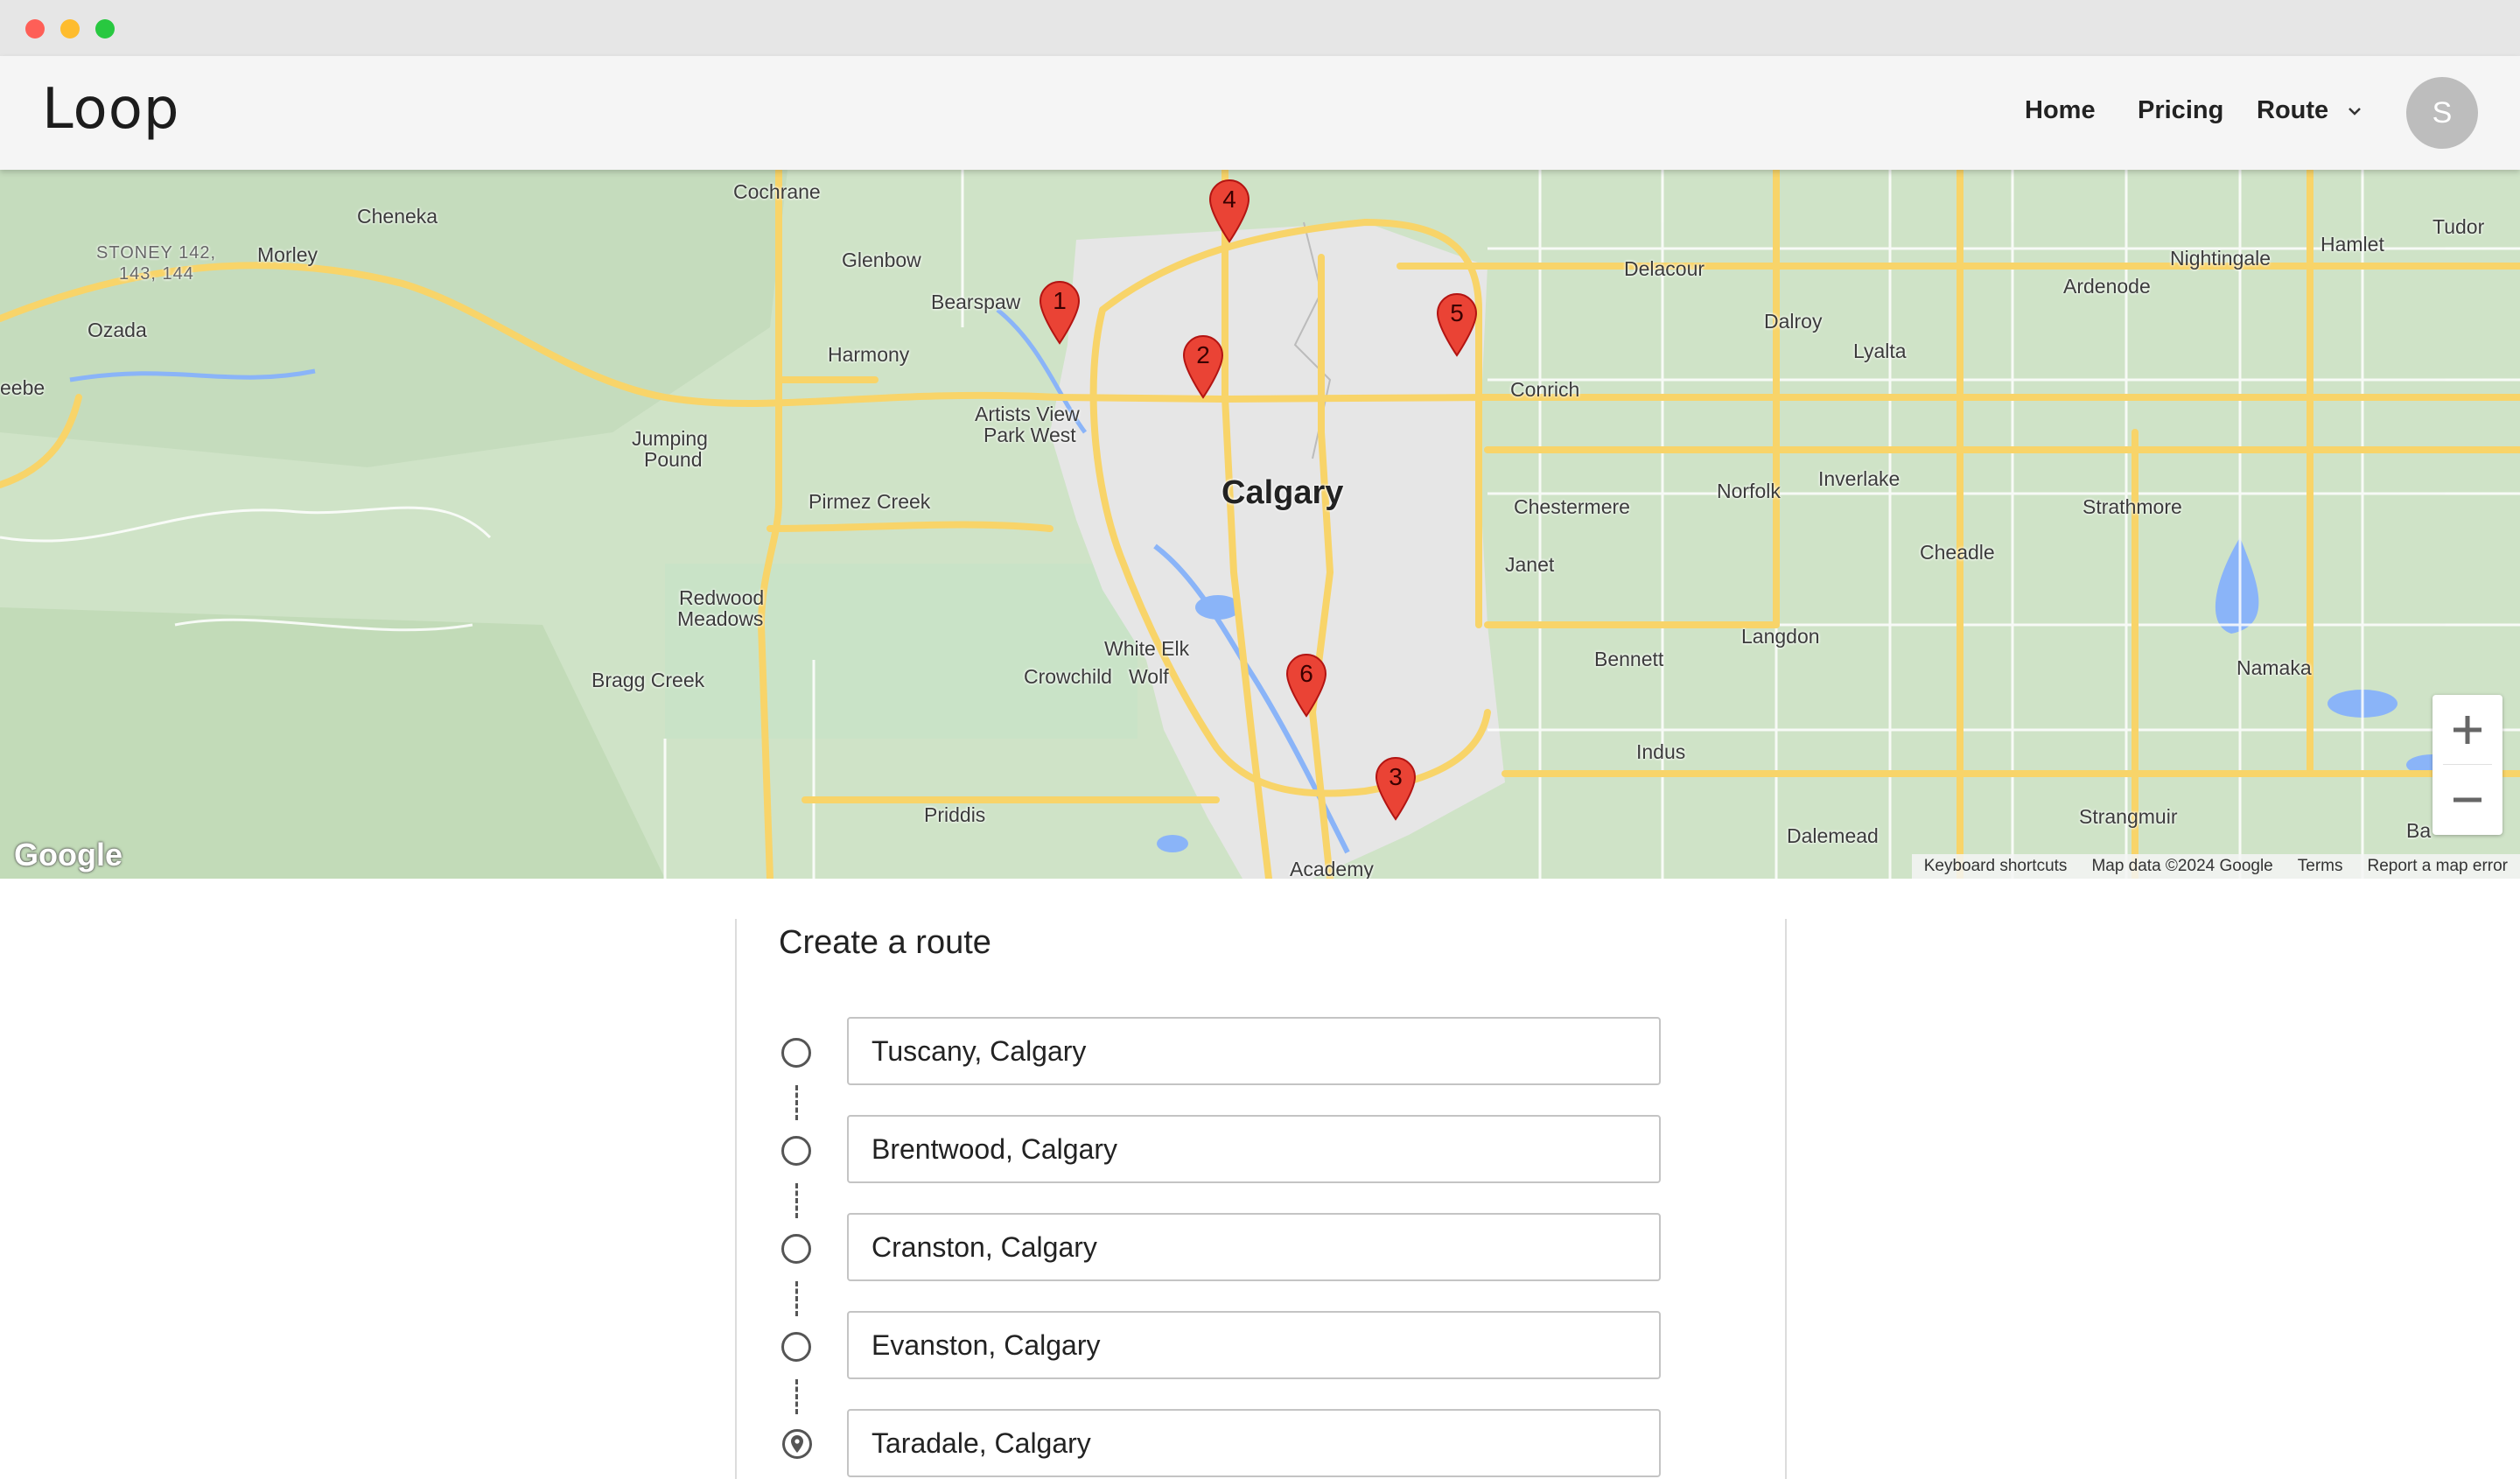 This screenshot has width=2520, height=1479. What do you see at coordinates (1572, 506) in the screenshot?
I see `map-label: Chestermere` at bounding box center [1572, 506].